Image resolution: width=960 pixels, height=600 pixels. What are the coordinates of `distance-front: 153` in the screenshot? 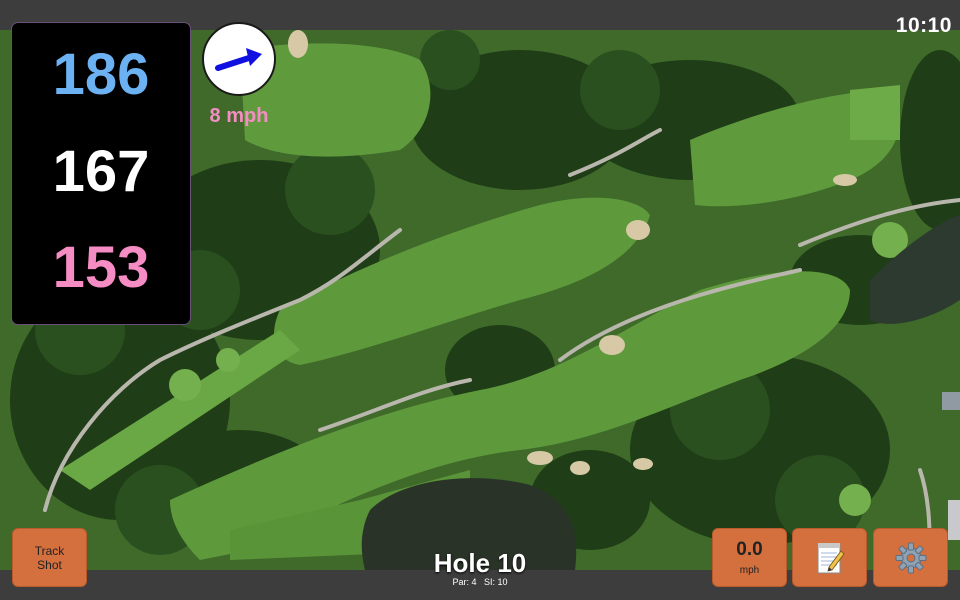 It's located at (101, 267).